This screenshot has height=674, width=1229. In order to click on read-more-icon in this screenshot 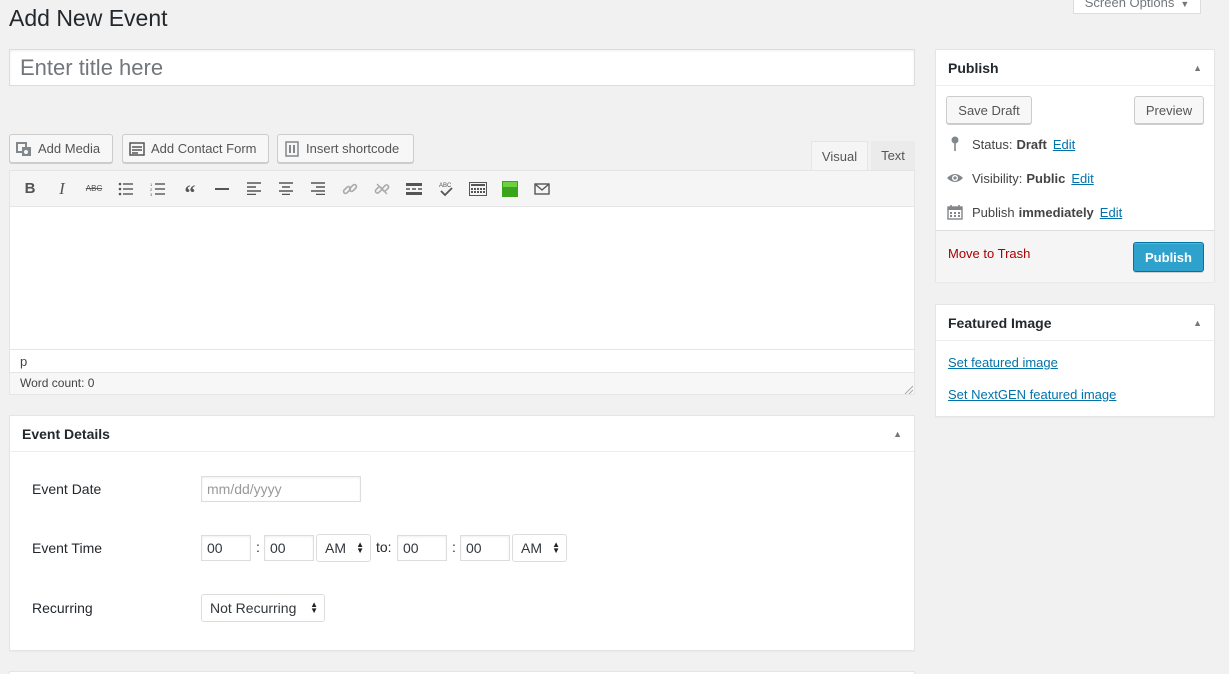, I will do `click(414, 189)`.